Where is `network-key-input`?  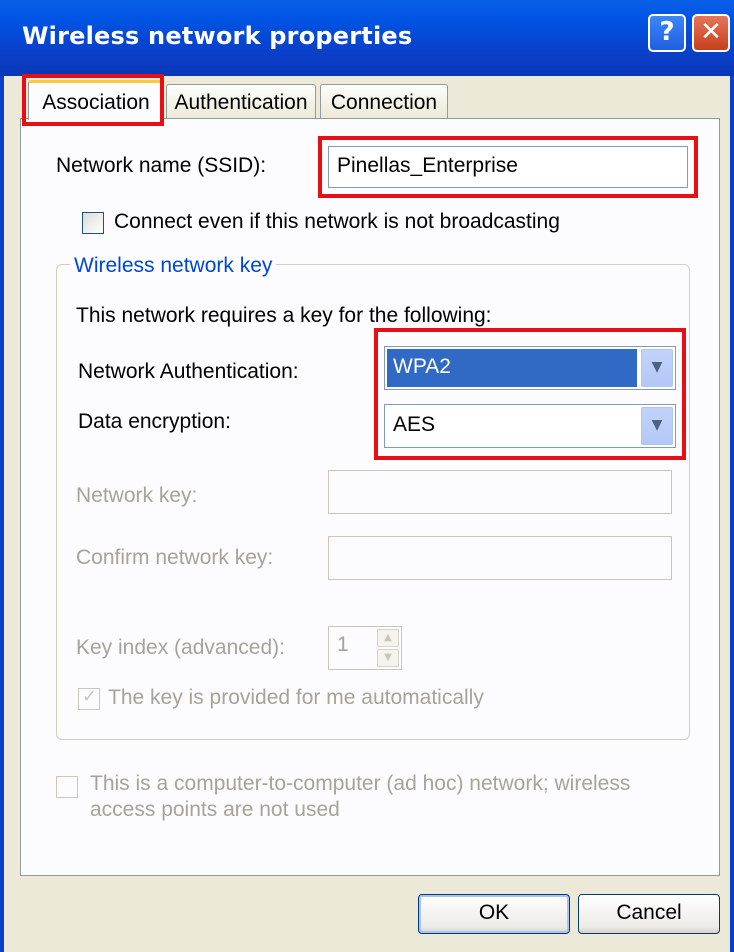
network-key-input is located at coordinates (500, 492).